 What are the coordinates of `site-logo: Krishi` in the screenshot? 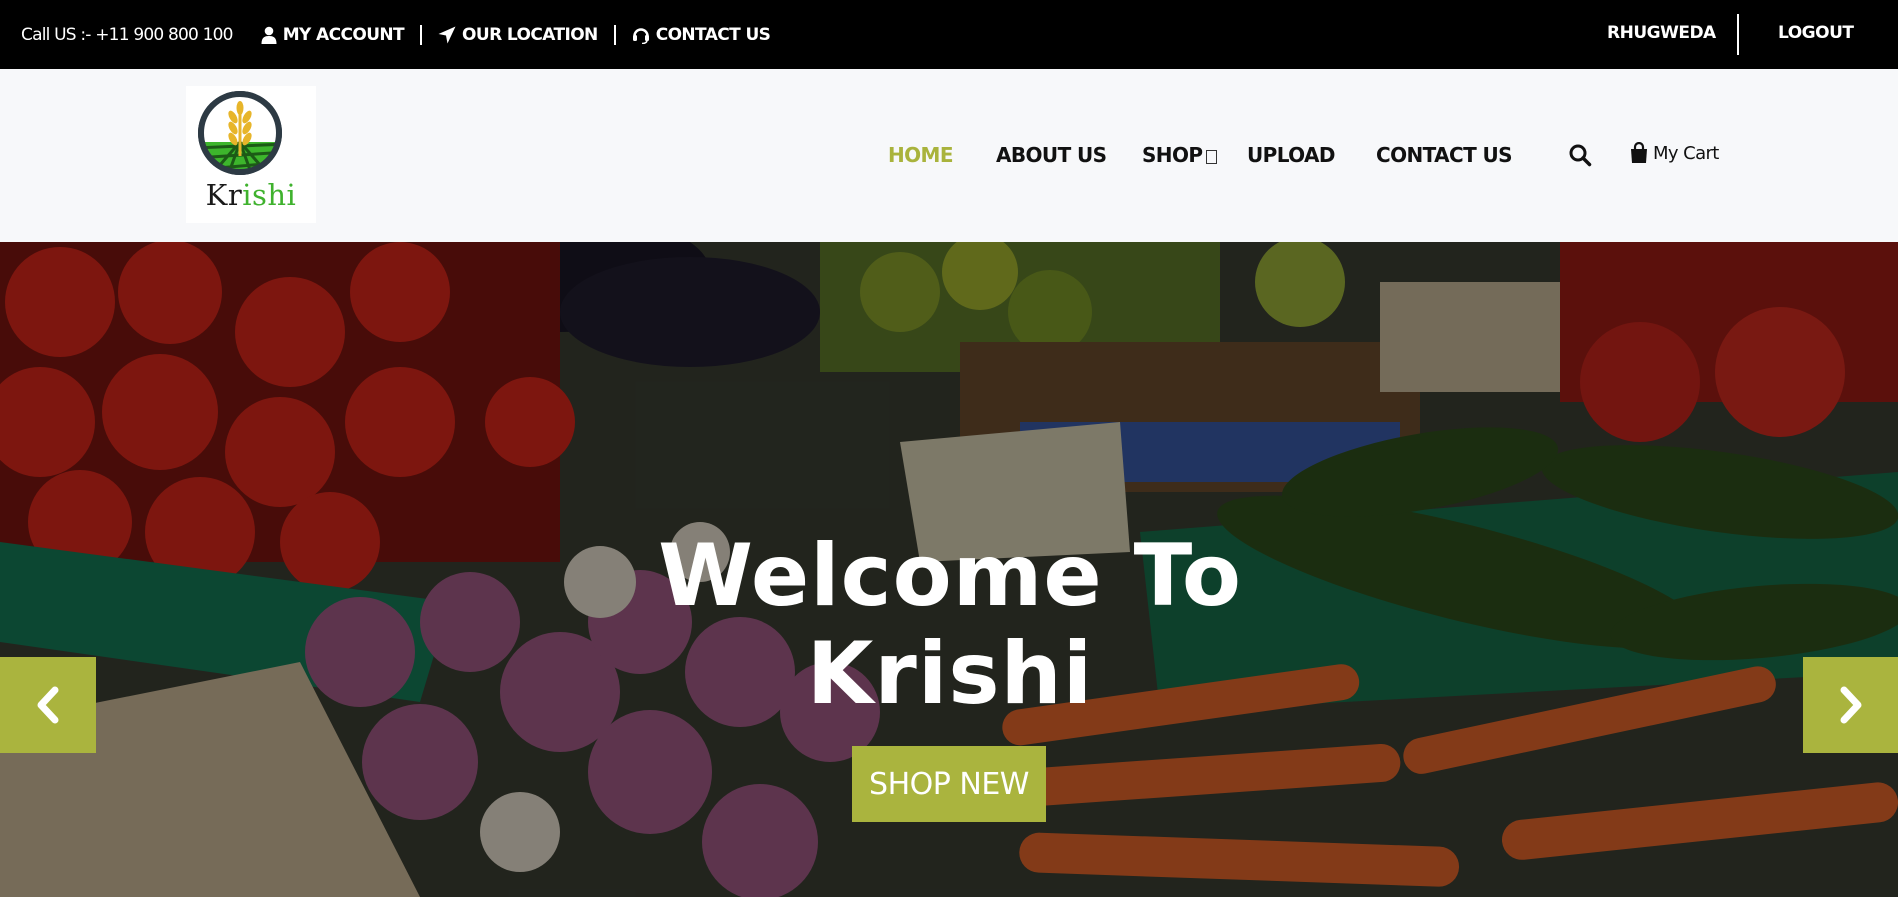 It's located at (251, 154).